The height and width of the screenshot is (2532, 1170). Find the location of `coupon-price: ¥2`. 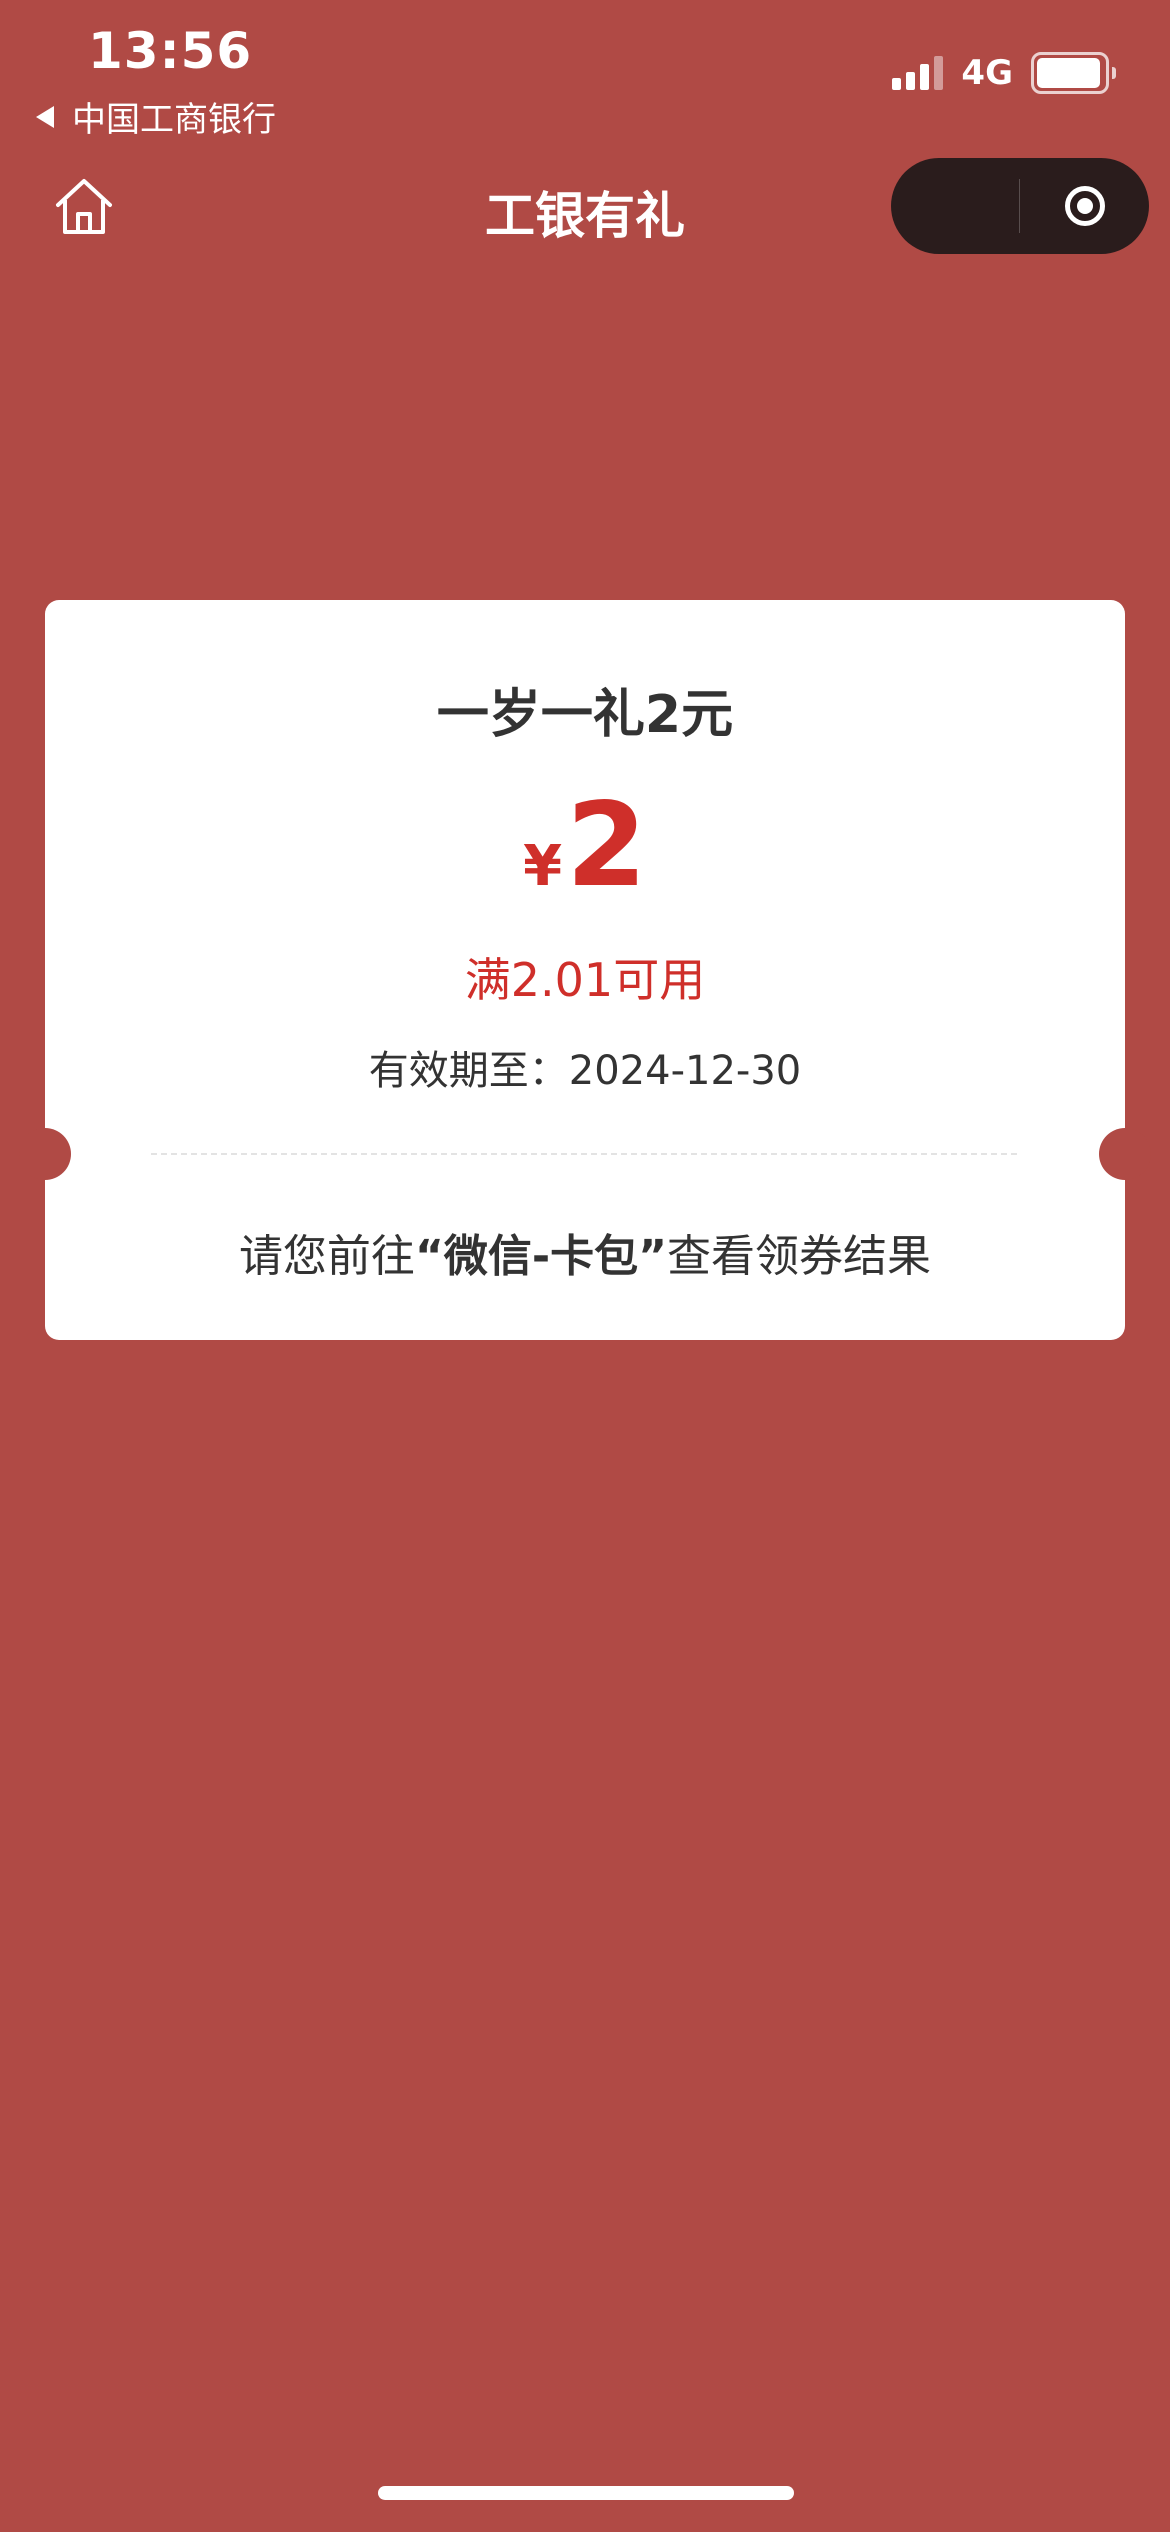

coupon-price: ¥2 is located at coordinates (585, 846).